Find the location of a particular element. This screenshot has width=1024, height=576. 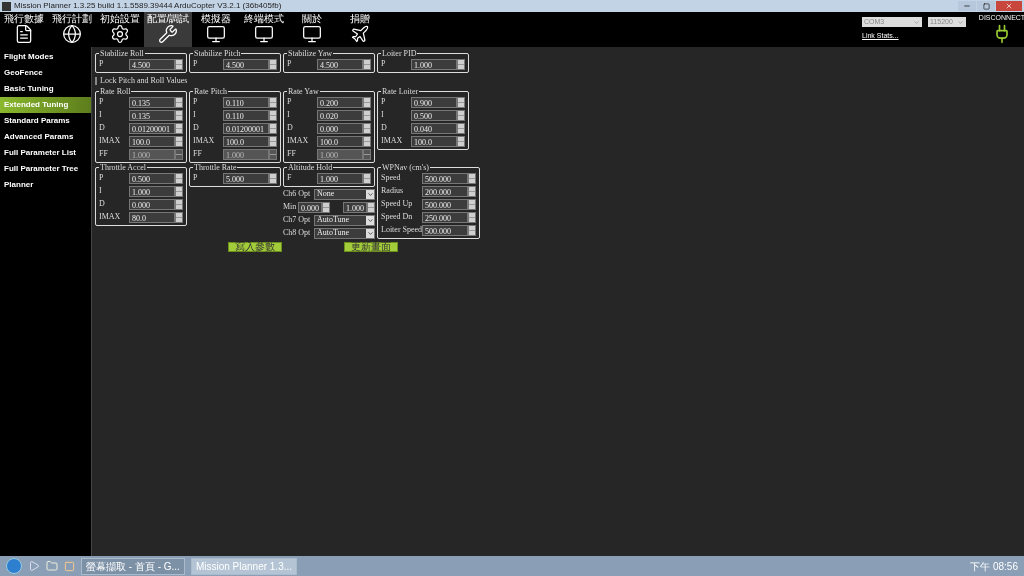

sidebar-item: Basic Tuning is located at coordinates (45, 89).